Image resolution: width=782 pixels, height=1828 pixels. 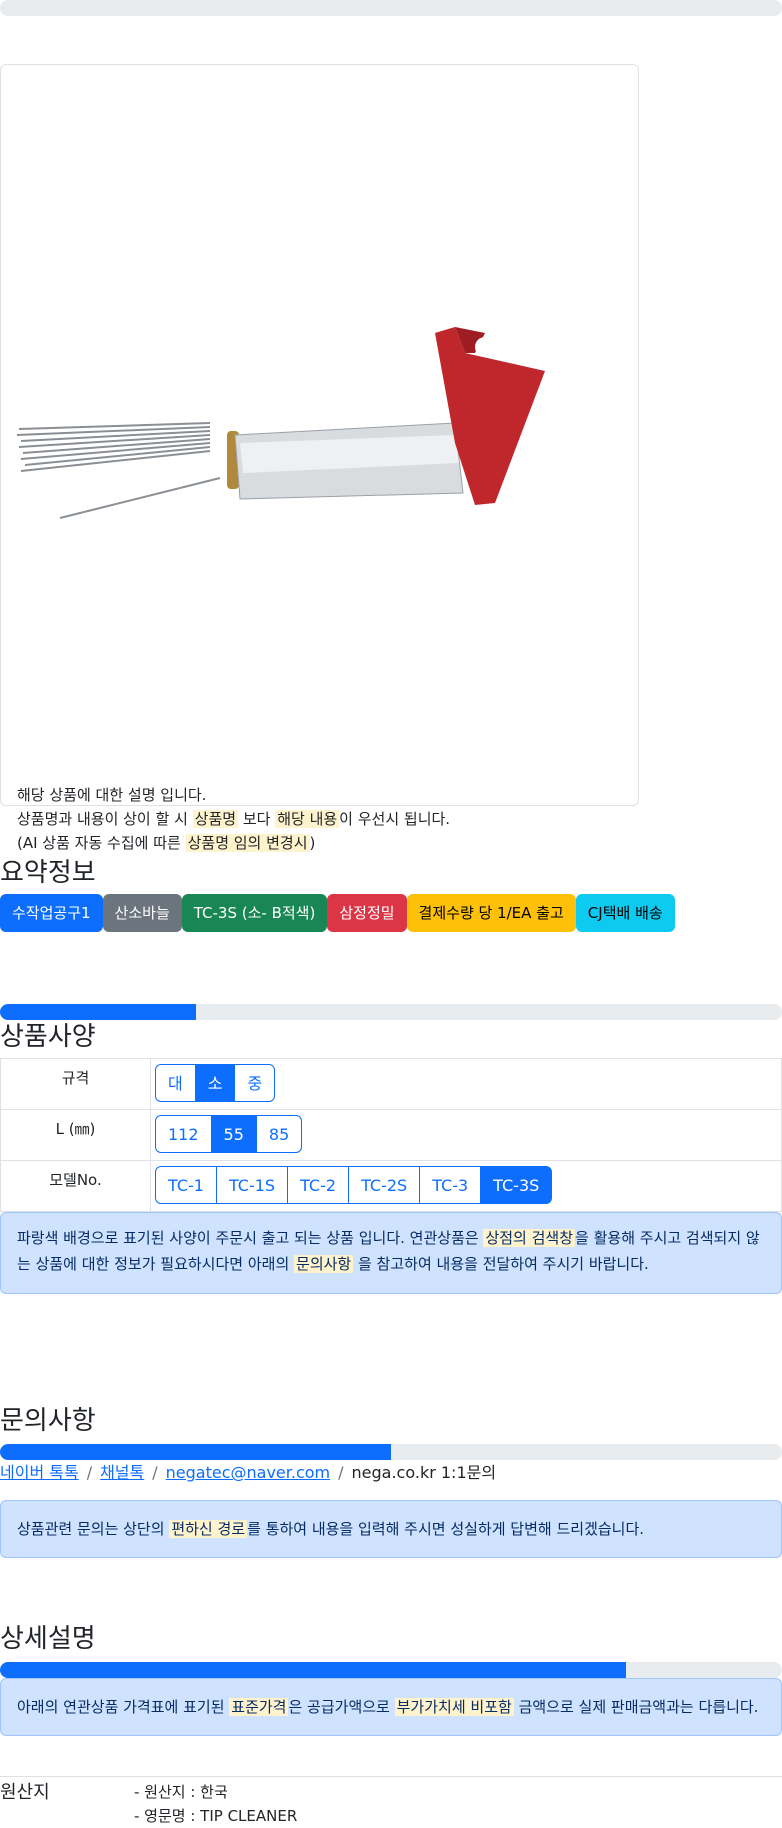 What do you see at coordinates (625, 913) in the screenshot?
I see `summary-badge: CJ택배 배송` at bounding box center [625, 913].